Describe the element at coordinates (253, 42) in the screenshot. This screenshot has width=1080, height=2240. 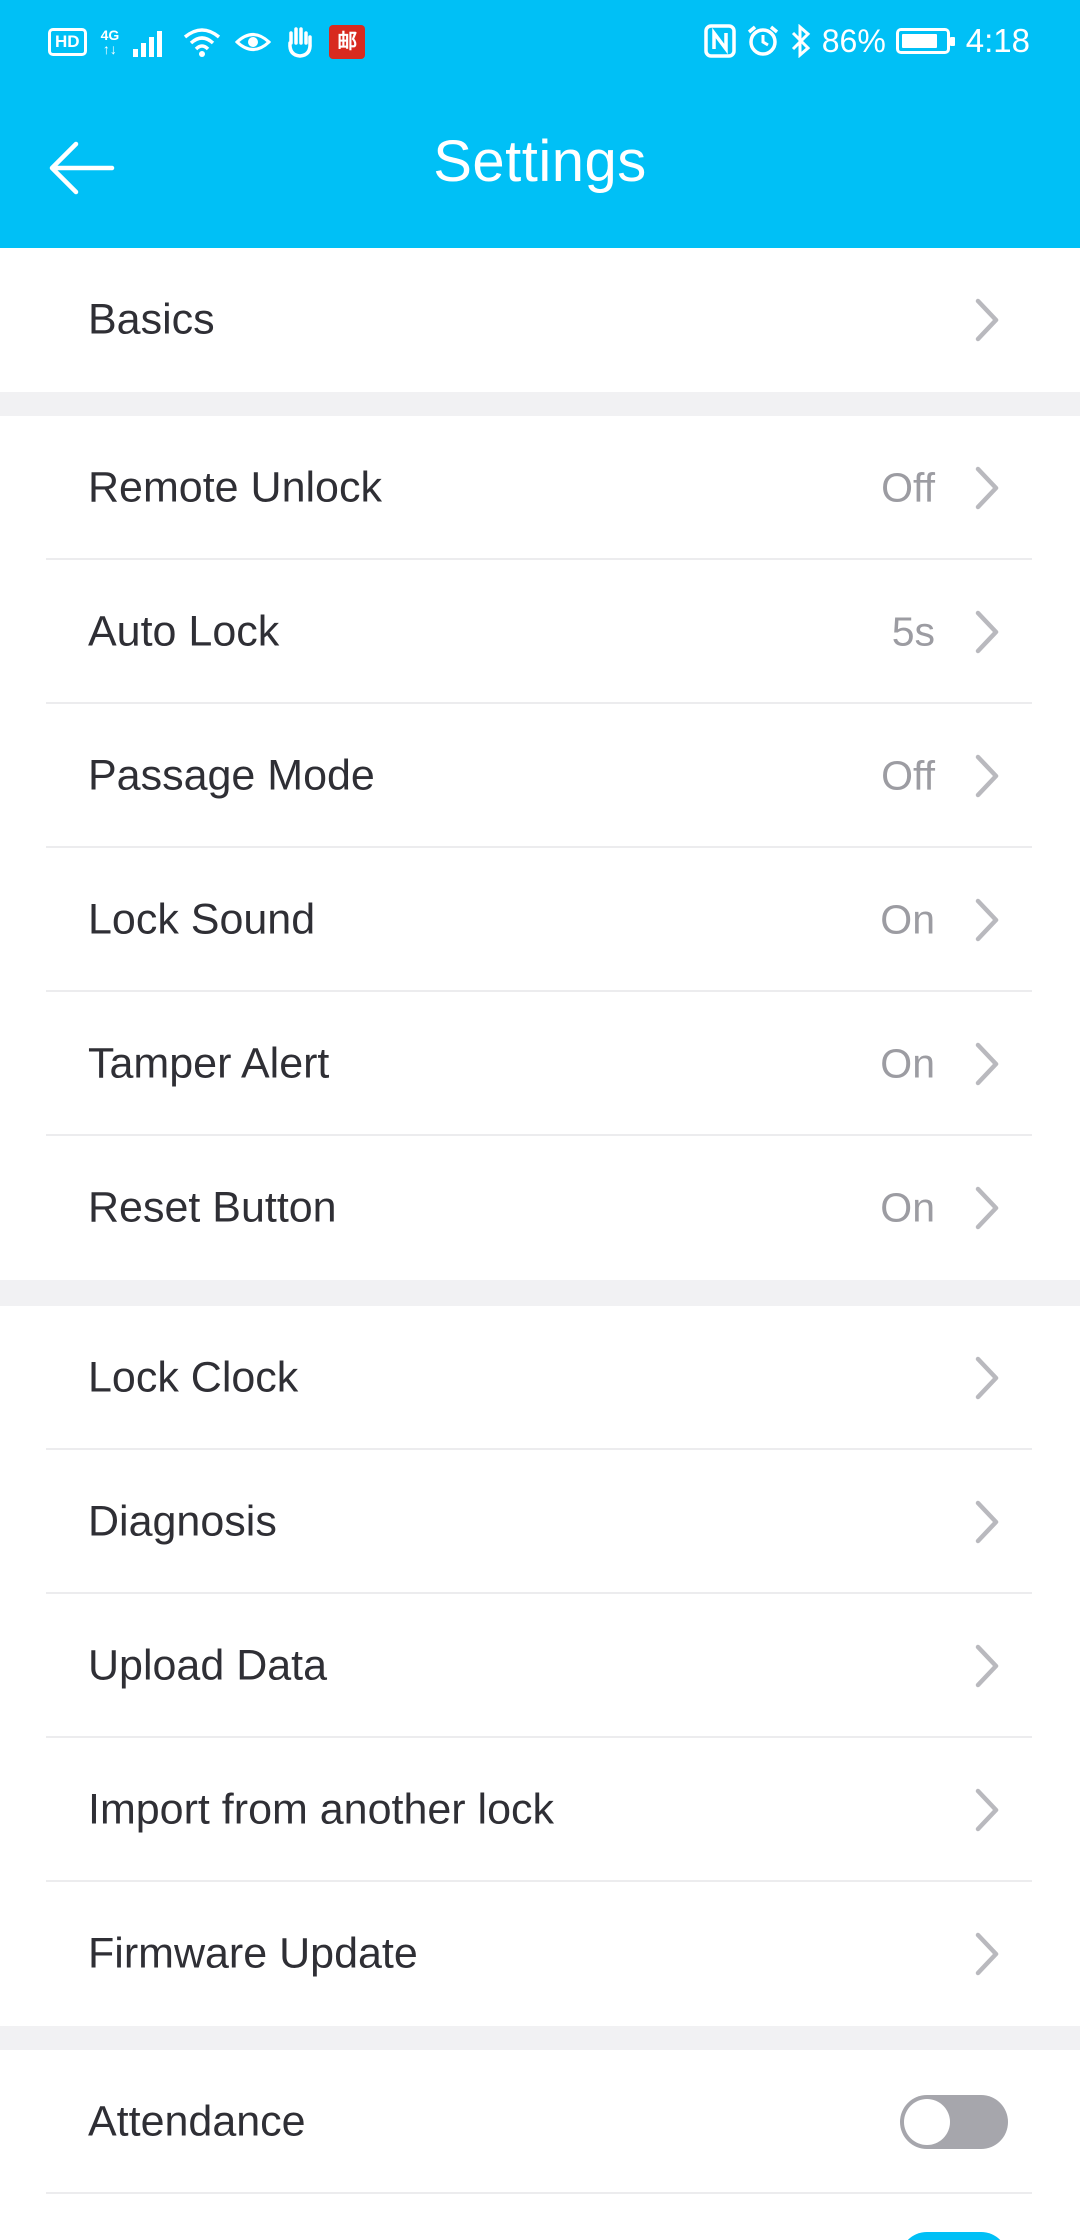
I see `eye-icon` at that location.